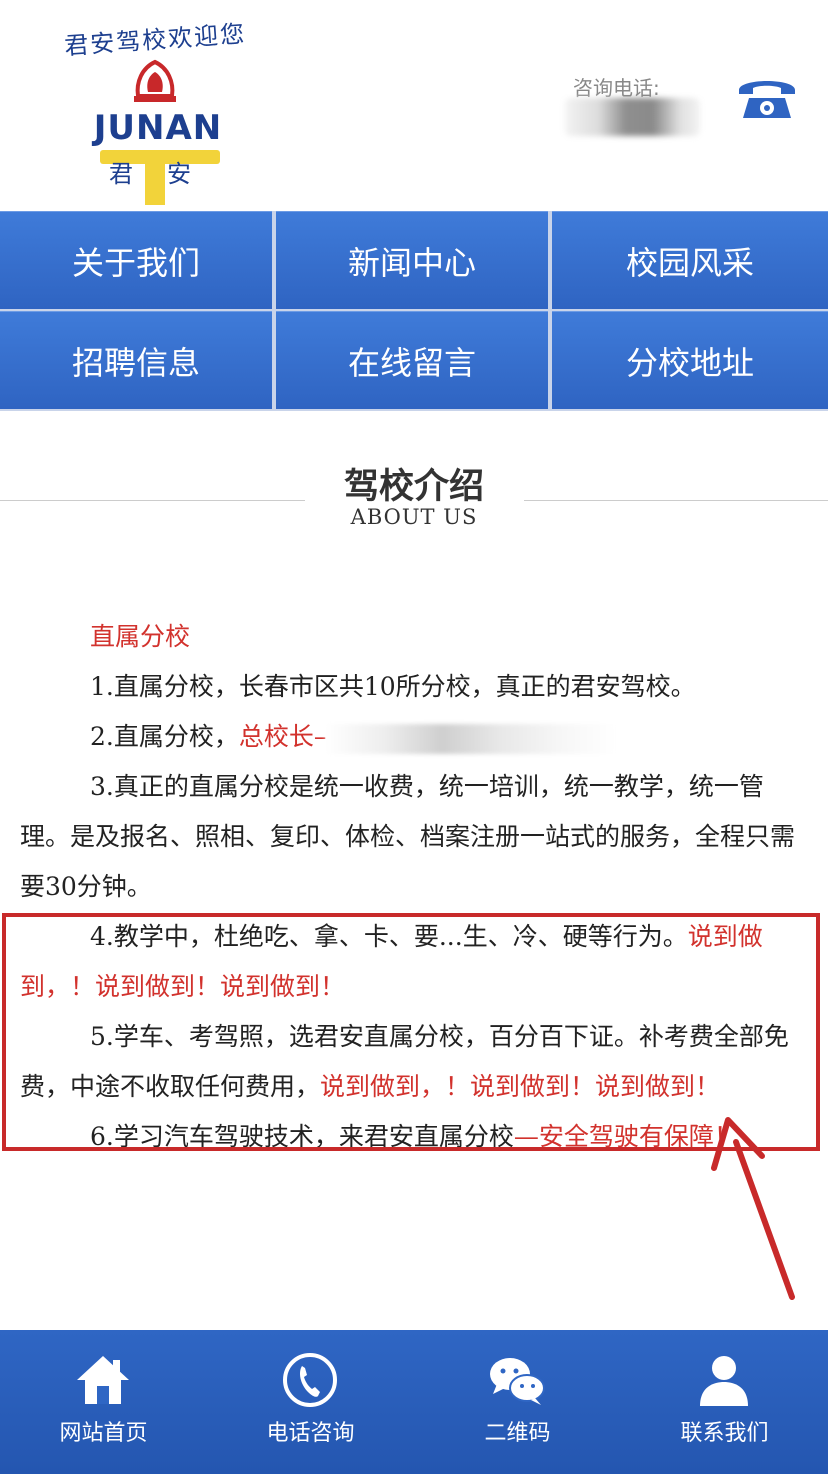 This screenshot has width=828, height=1474. What do you see at coordinates (753, 1208) in the screenshot?
I see `annotation-arrow-icon` at bounding box center [753, 1208].